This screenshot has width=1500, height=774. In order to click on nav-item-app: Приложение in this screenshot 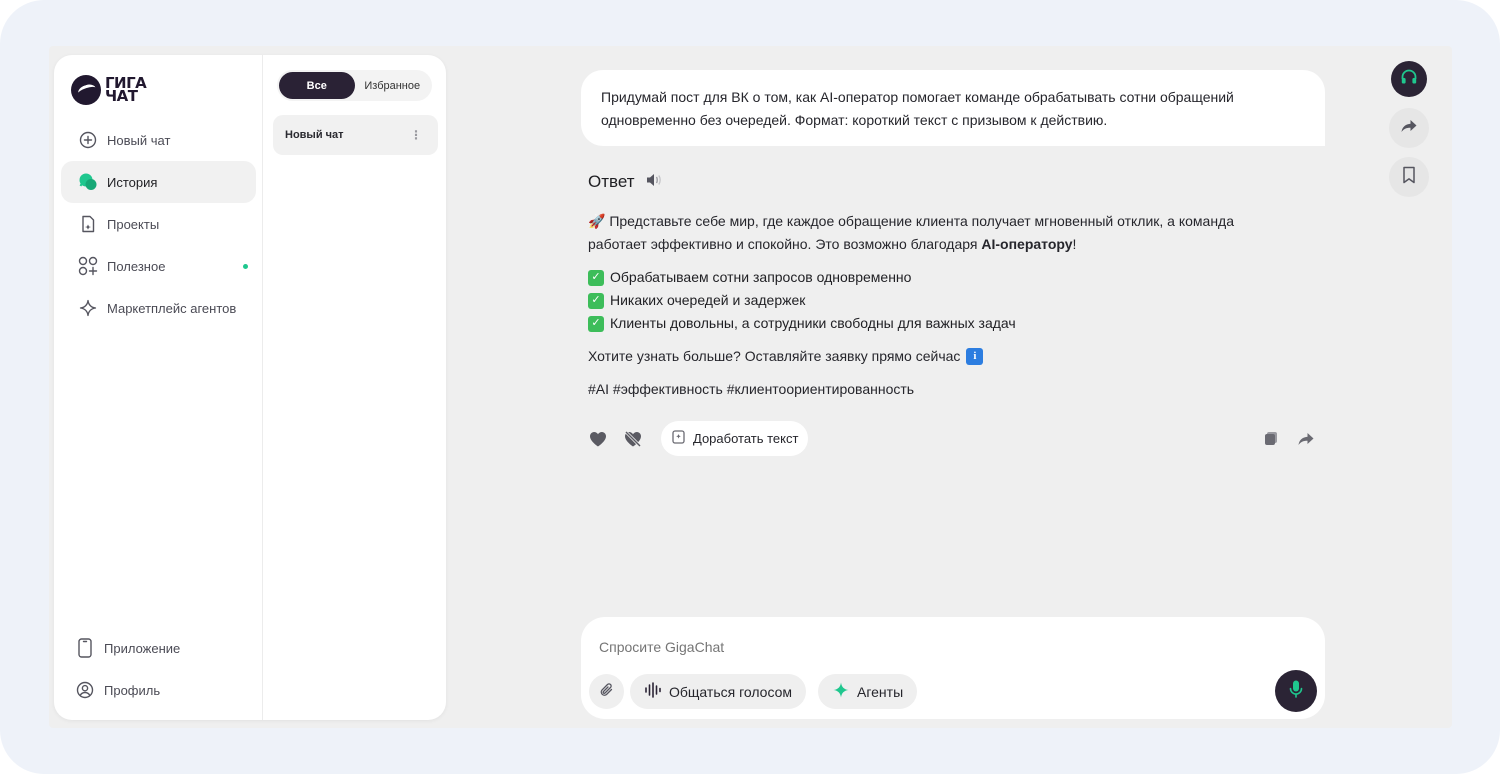, I will do `click(158, 648)`.